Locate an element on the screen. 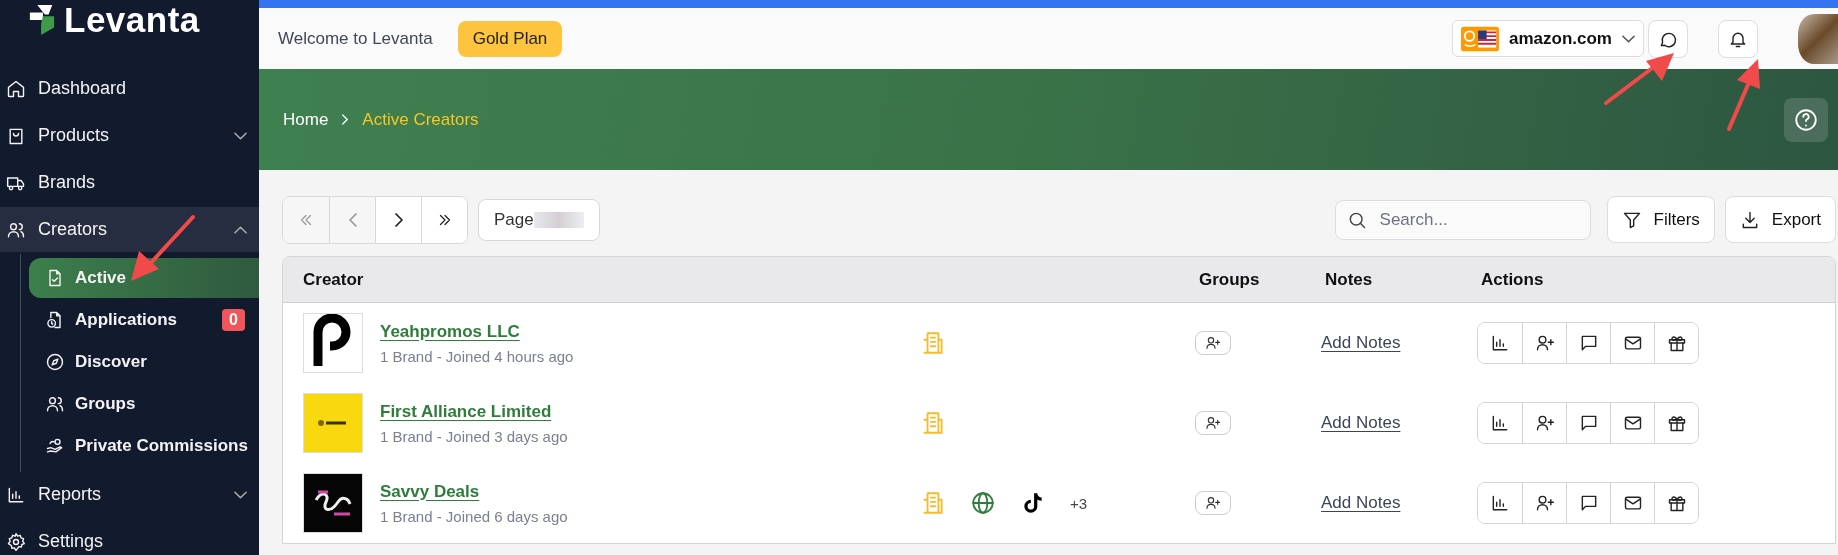 This screenshot has height=555, width=1838. amazon-icon is located at coordinates (1480, 38).